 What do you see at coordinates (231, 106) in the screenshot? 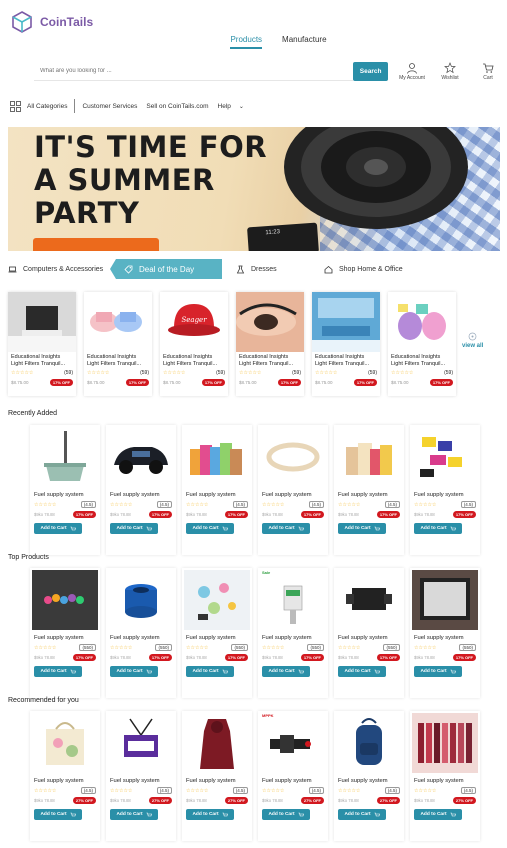
I see `help-link: Help ⌄` at bounding box center [231, 106].